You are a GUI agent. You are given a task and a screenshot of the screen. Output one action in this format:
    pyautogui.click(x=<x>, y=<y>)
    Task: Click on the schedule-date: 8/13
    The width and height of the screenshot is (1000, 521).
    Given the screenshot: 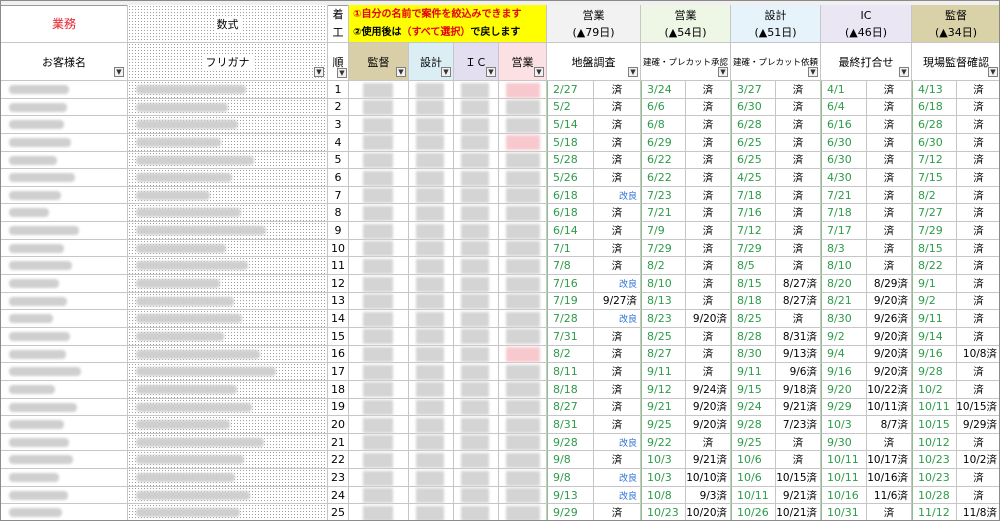 What is the action you would take?
    pyautogui.click(x=663, y=301)
    